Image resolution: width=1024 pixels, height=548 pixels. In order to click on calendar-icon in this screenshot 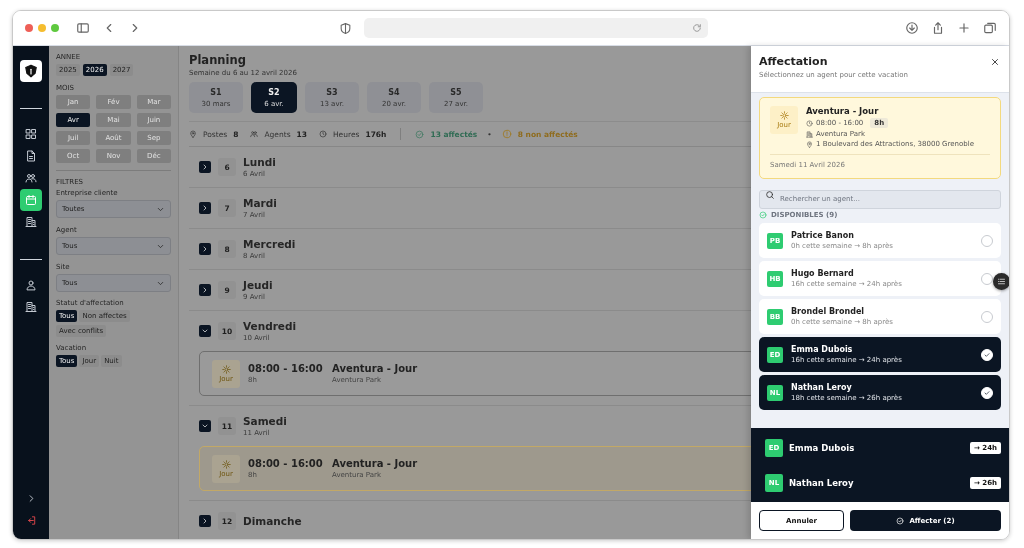, I will do `click(31, 200)`.